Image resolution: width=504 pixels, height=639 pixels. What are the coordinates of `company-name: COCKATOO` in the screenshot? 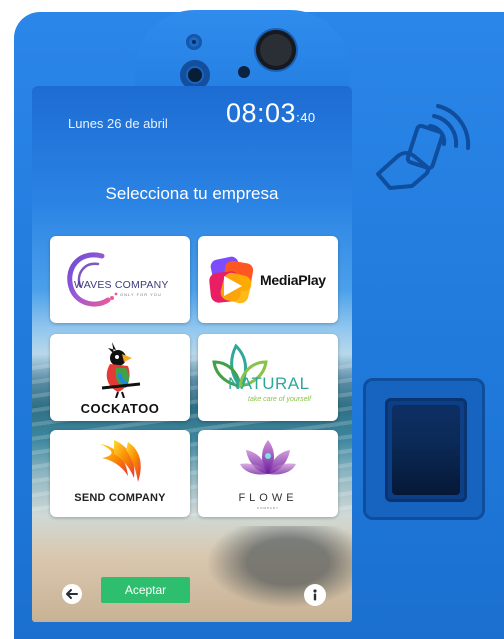 It's located at (120, 408).